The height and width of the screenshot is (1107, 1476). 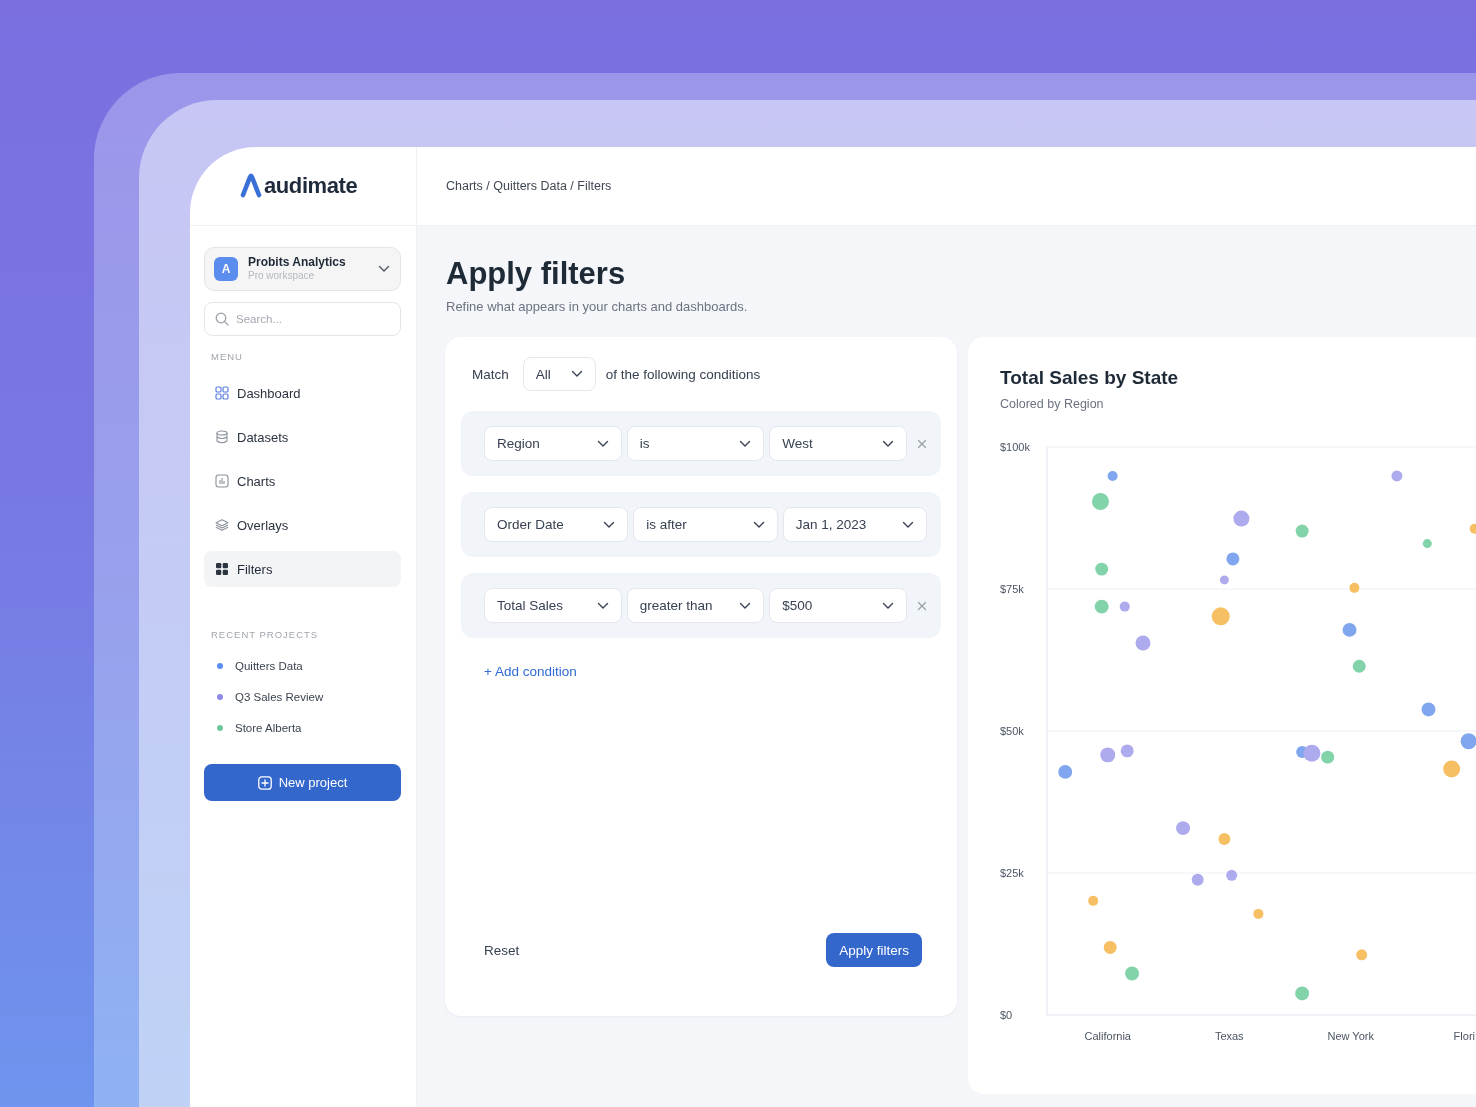 What do you see at coordinates (1229, 1036) in the screenshot?
I see `x-axis-label: Texas` at bounding box center [1229, 1036].